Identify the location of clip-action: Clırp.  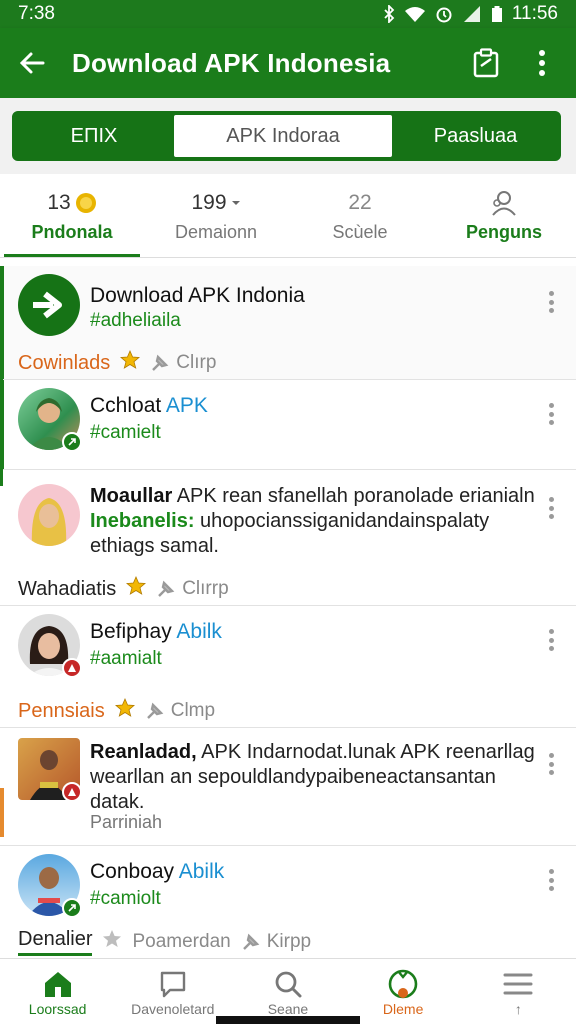
(183, 363).